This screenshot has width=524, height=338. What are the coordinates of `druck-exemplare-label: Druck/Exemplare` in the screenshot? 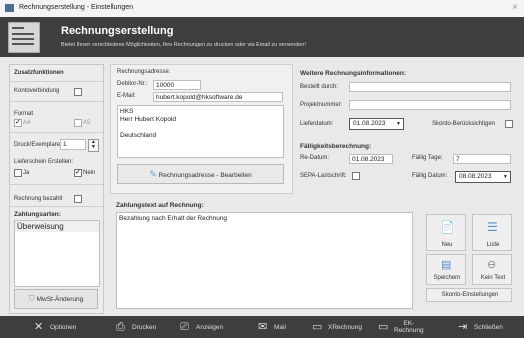 It's located at (37, 145).